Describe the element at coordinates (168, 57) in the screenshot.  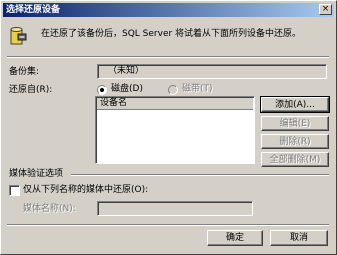
I see `divider` at that location.